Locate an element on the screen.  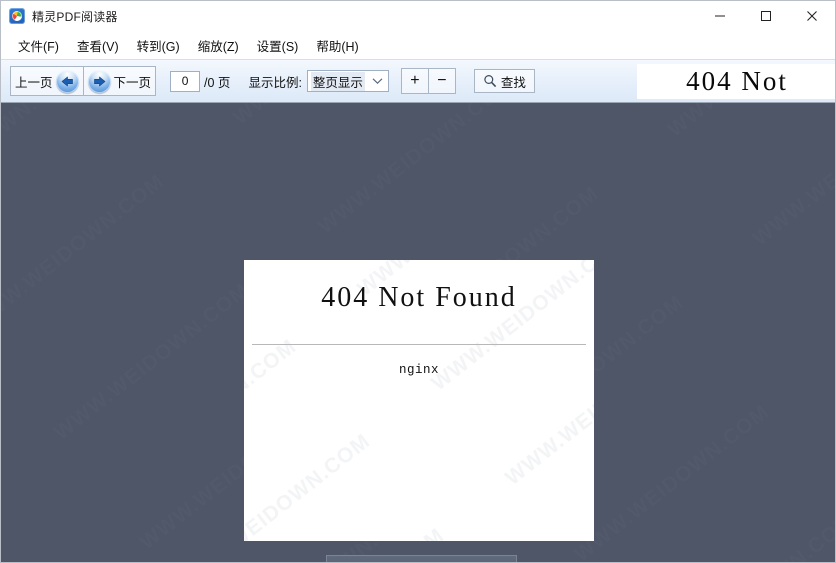
zoom-ratio-label: 显示比例: is located at coordinates (275, 82).